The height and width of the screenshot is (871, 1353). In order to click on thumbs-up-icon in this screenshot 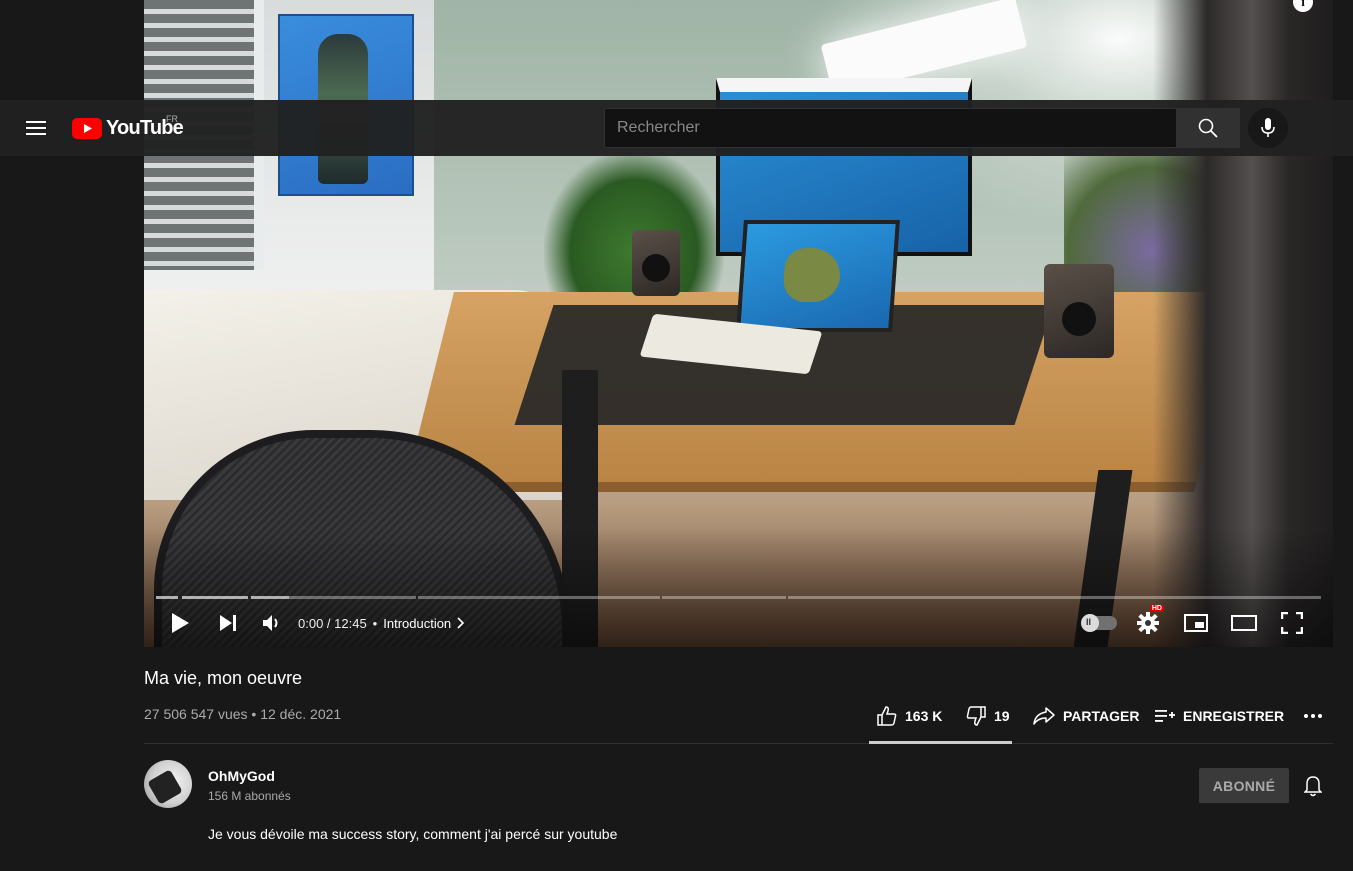, I will do `click(887, 716)`.